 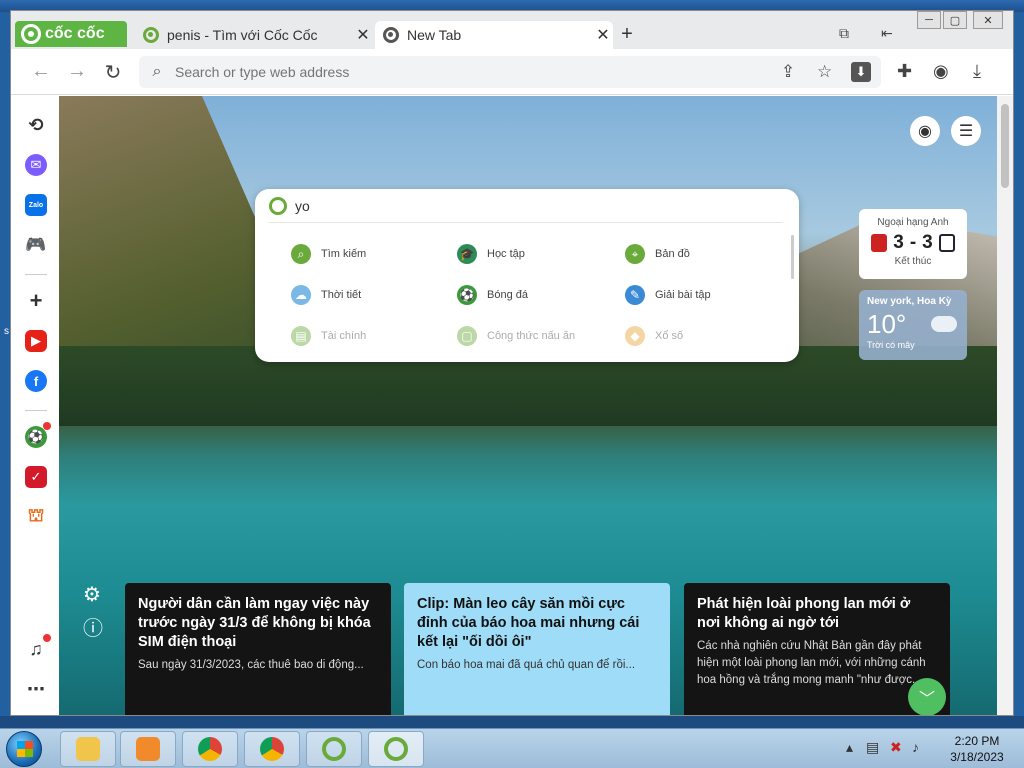 I want to click on football-score-widget: Ngoại hạng Anh 3 - 3 Kết thúc, so click(x=913, y=244).